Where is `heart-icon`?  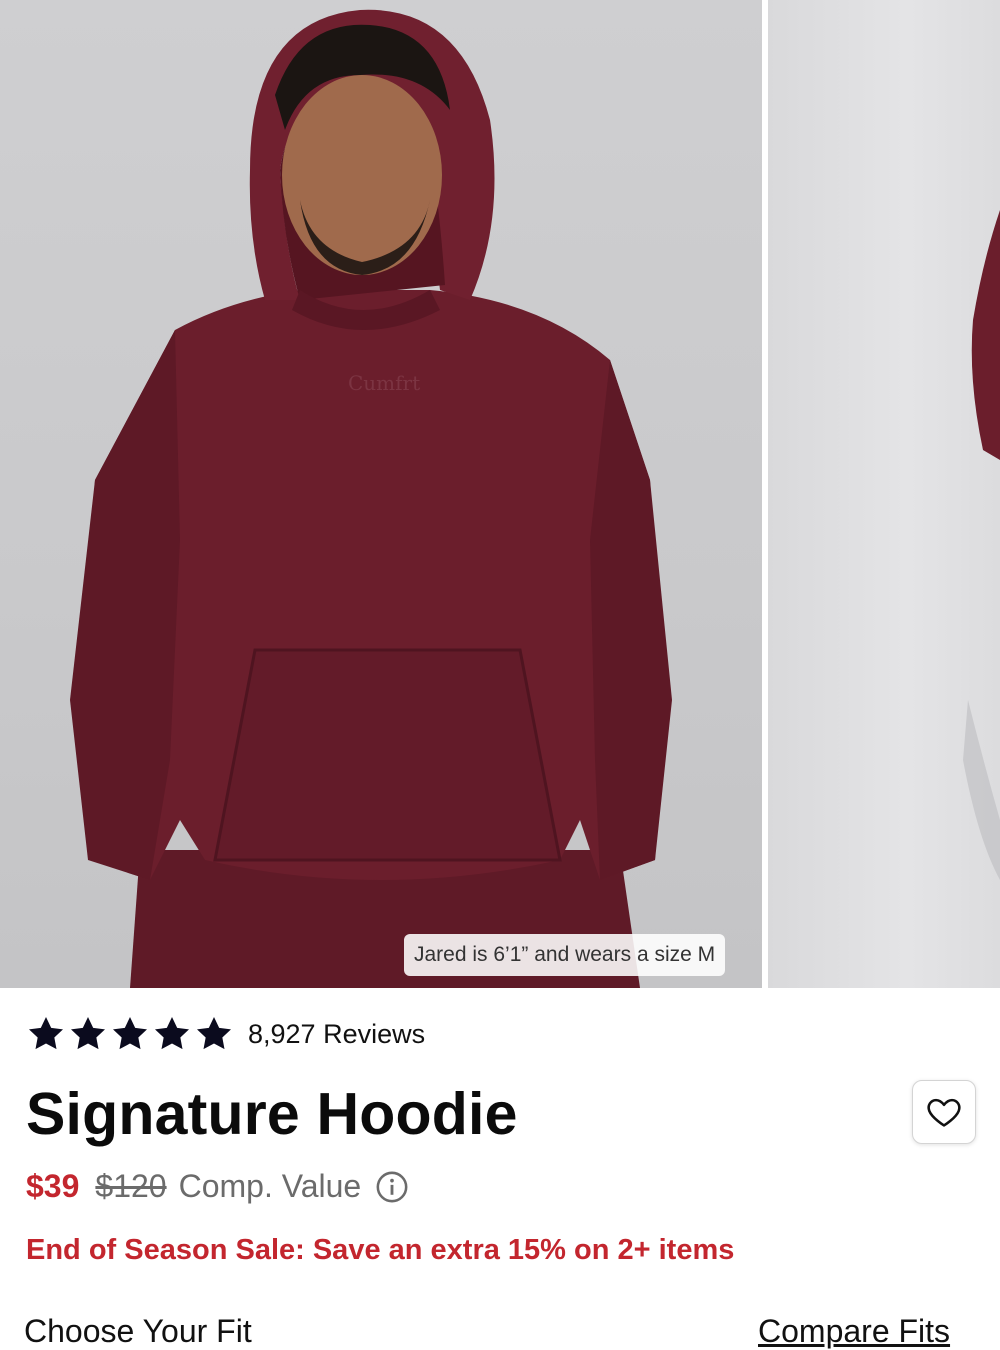
heart-icon is located at coordinates (944, 1112).